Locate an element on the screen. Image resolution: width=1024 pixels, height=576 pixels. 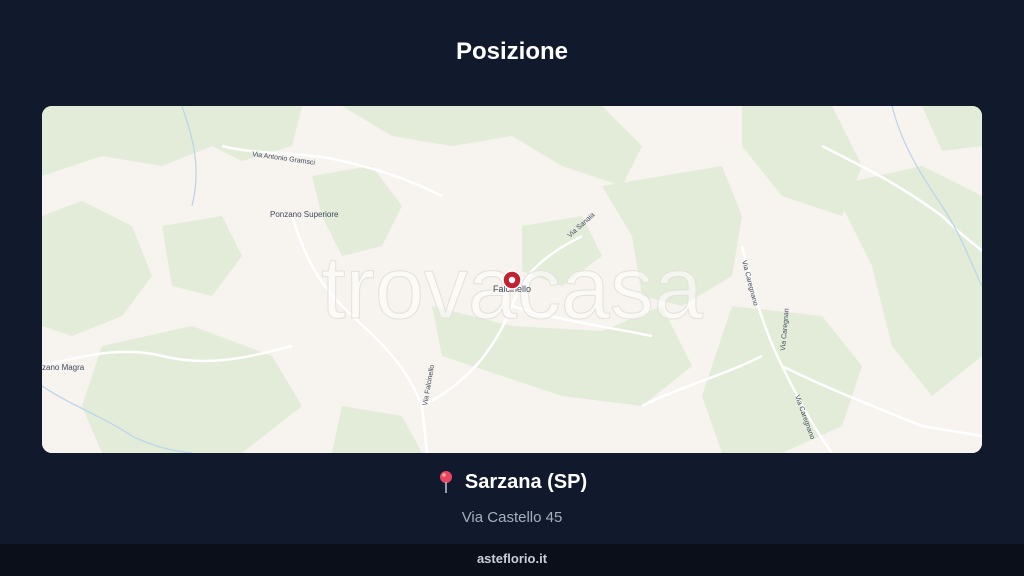
location-marker-icon is located at coordinates (512, 280).